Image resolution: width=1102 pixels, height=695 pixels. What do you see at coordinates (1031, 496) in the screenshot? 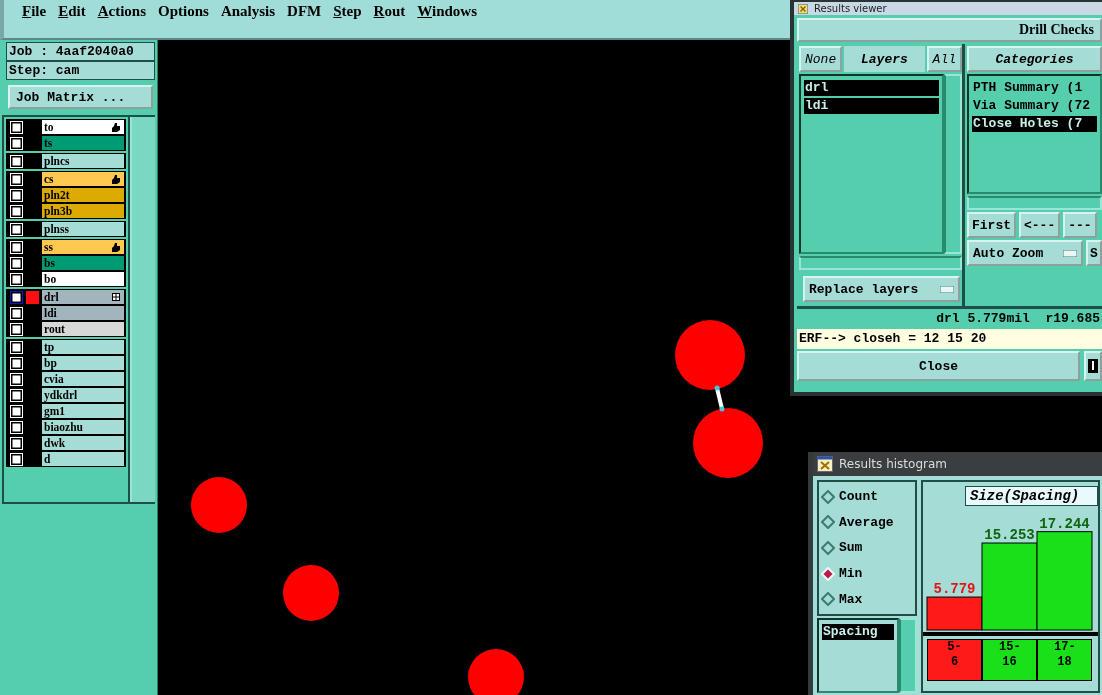
I see `chart-title-field: Size(Spacing)` at bounding box center [1031, 496].